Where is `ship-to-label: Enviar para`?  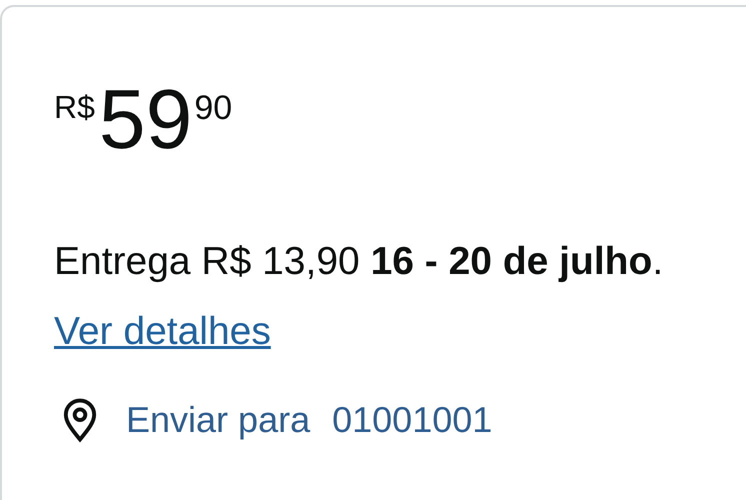 ship-to-label: Enviar para is located at coordinates (218, 420).